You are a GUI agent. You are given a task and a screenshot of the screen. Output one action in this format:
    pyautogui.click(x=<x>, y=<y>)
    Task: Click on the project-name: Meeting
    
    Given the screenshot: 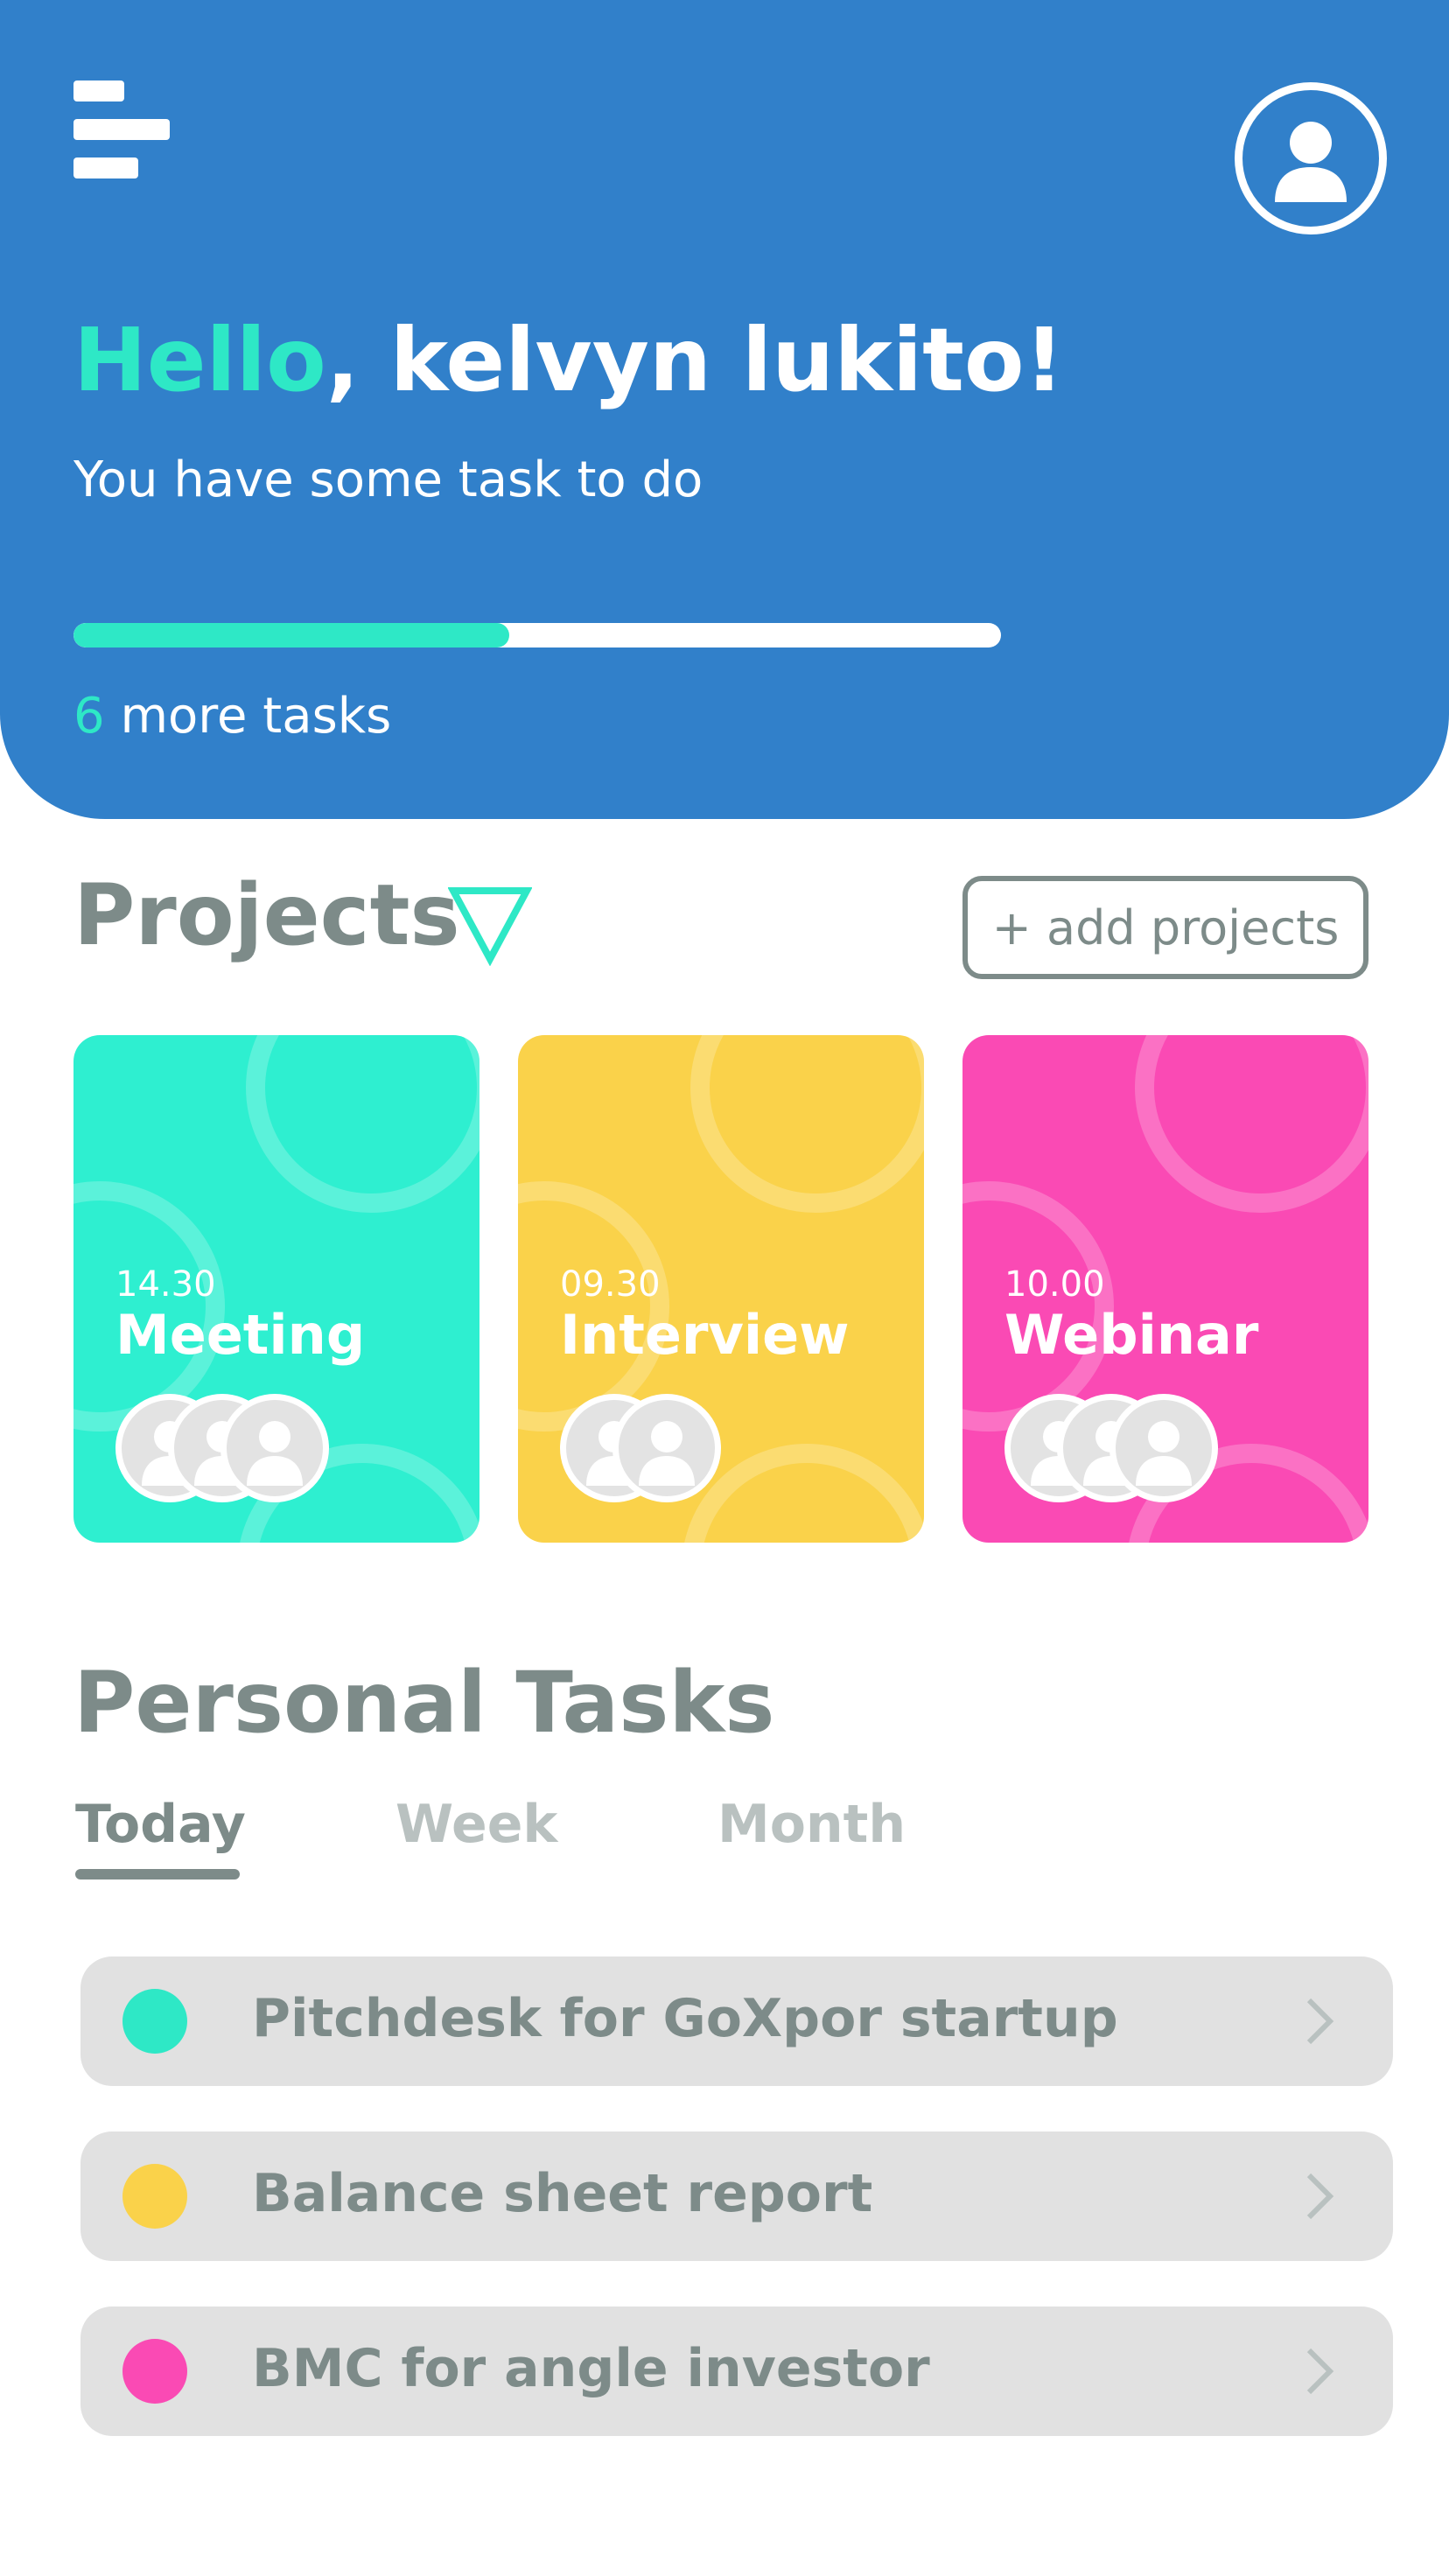 What is the action you would take?
    pyautogui.click(x=241, y=1335)
    